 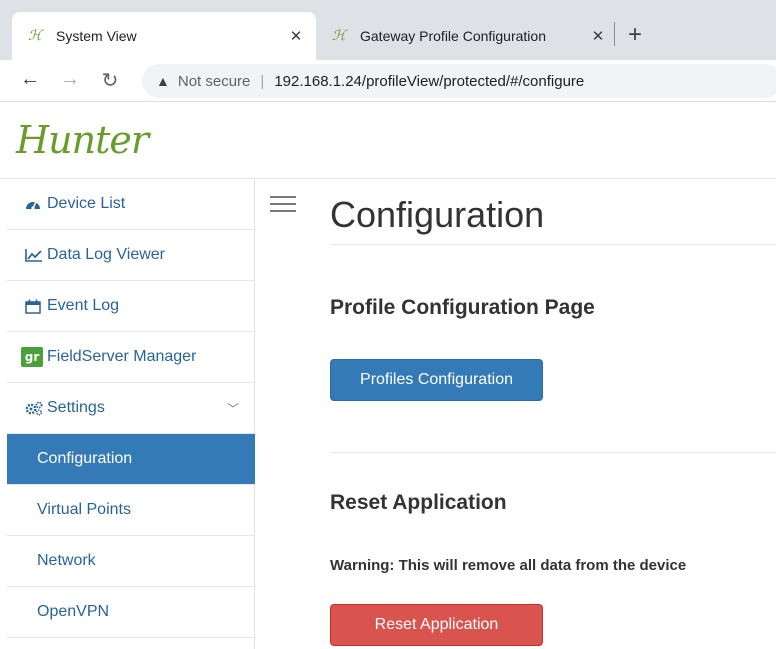 I want to click on forward-arrow-icon: →, so click(x=70, y=79).